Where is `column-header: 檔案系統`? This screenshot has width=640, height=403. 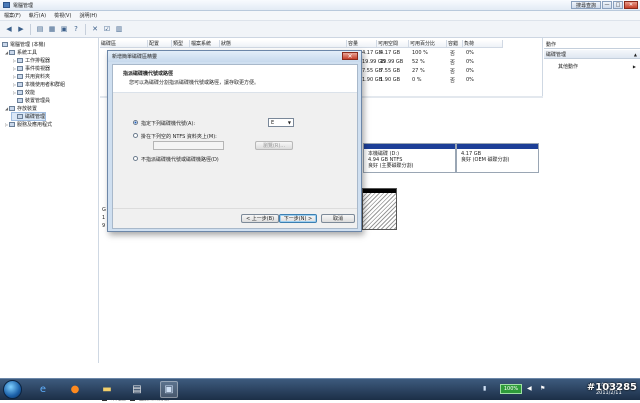 column-header: 檔案系統 is located at coordinates (205, 44).